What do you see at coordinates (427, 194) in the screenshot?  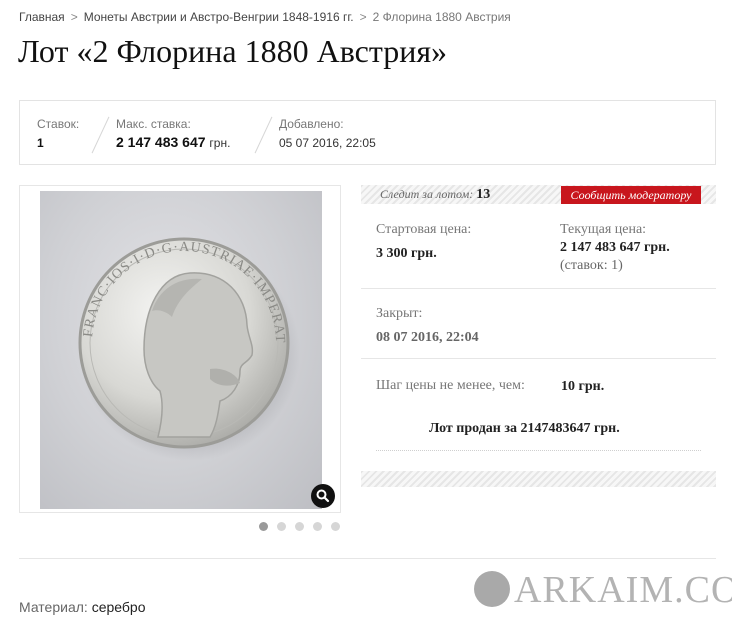 I see `watchers-label: Следит за лотом:` at bounding box center [427, 194].